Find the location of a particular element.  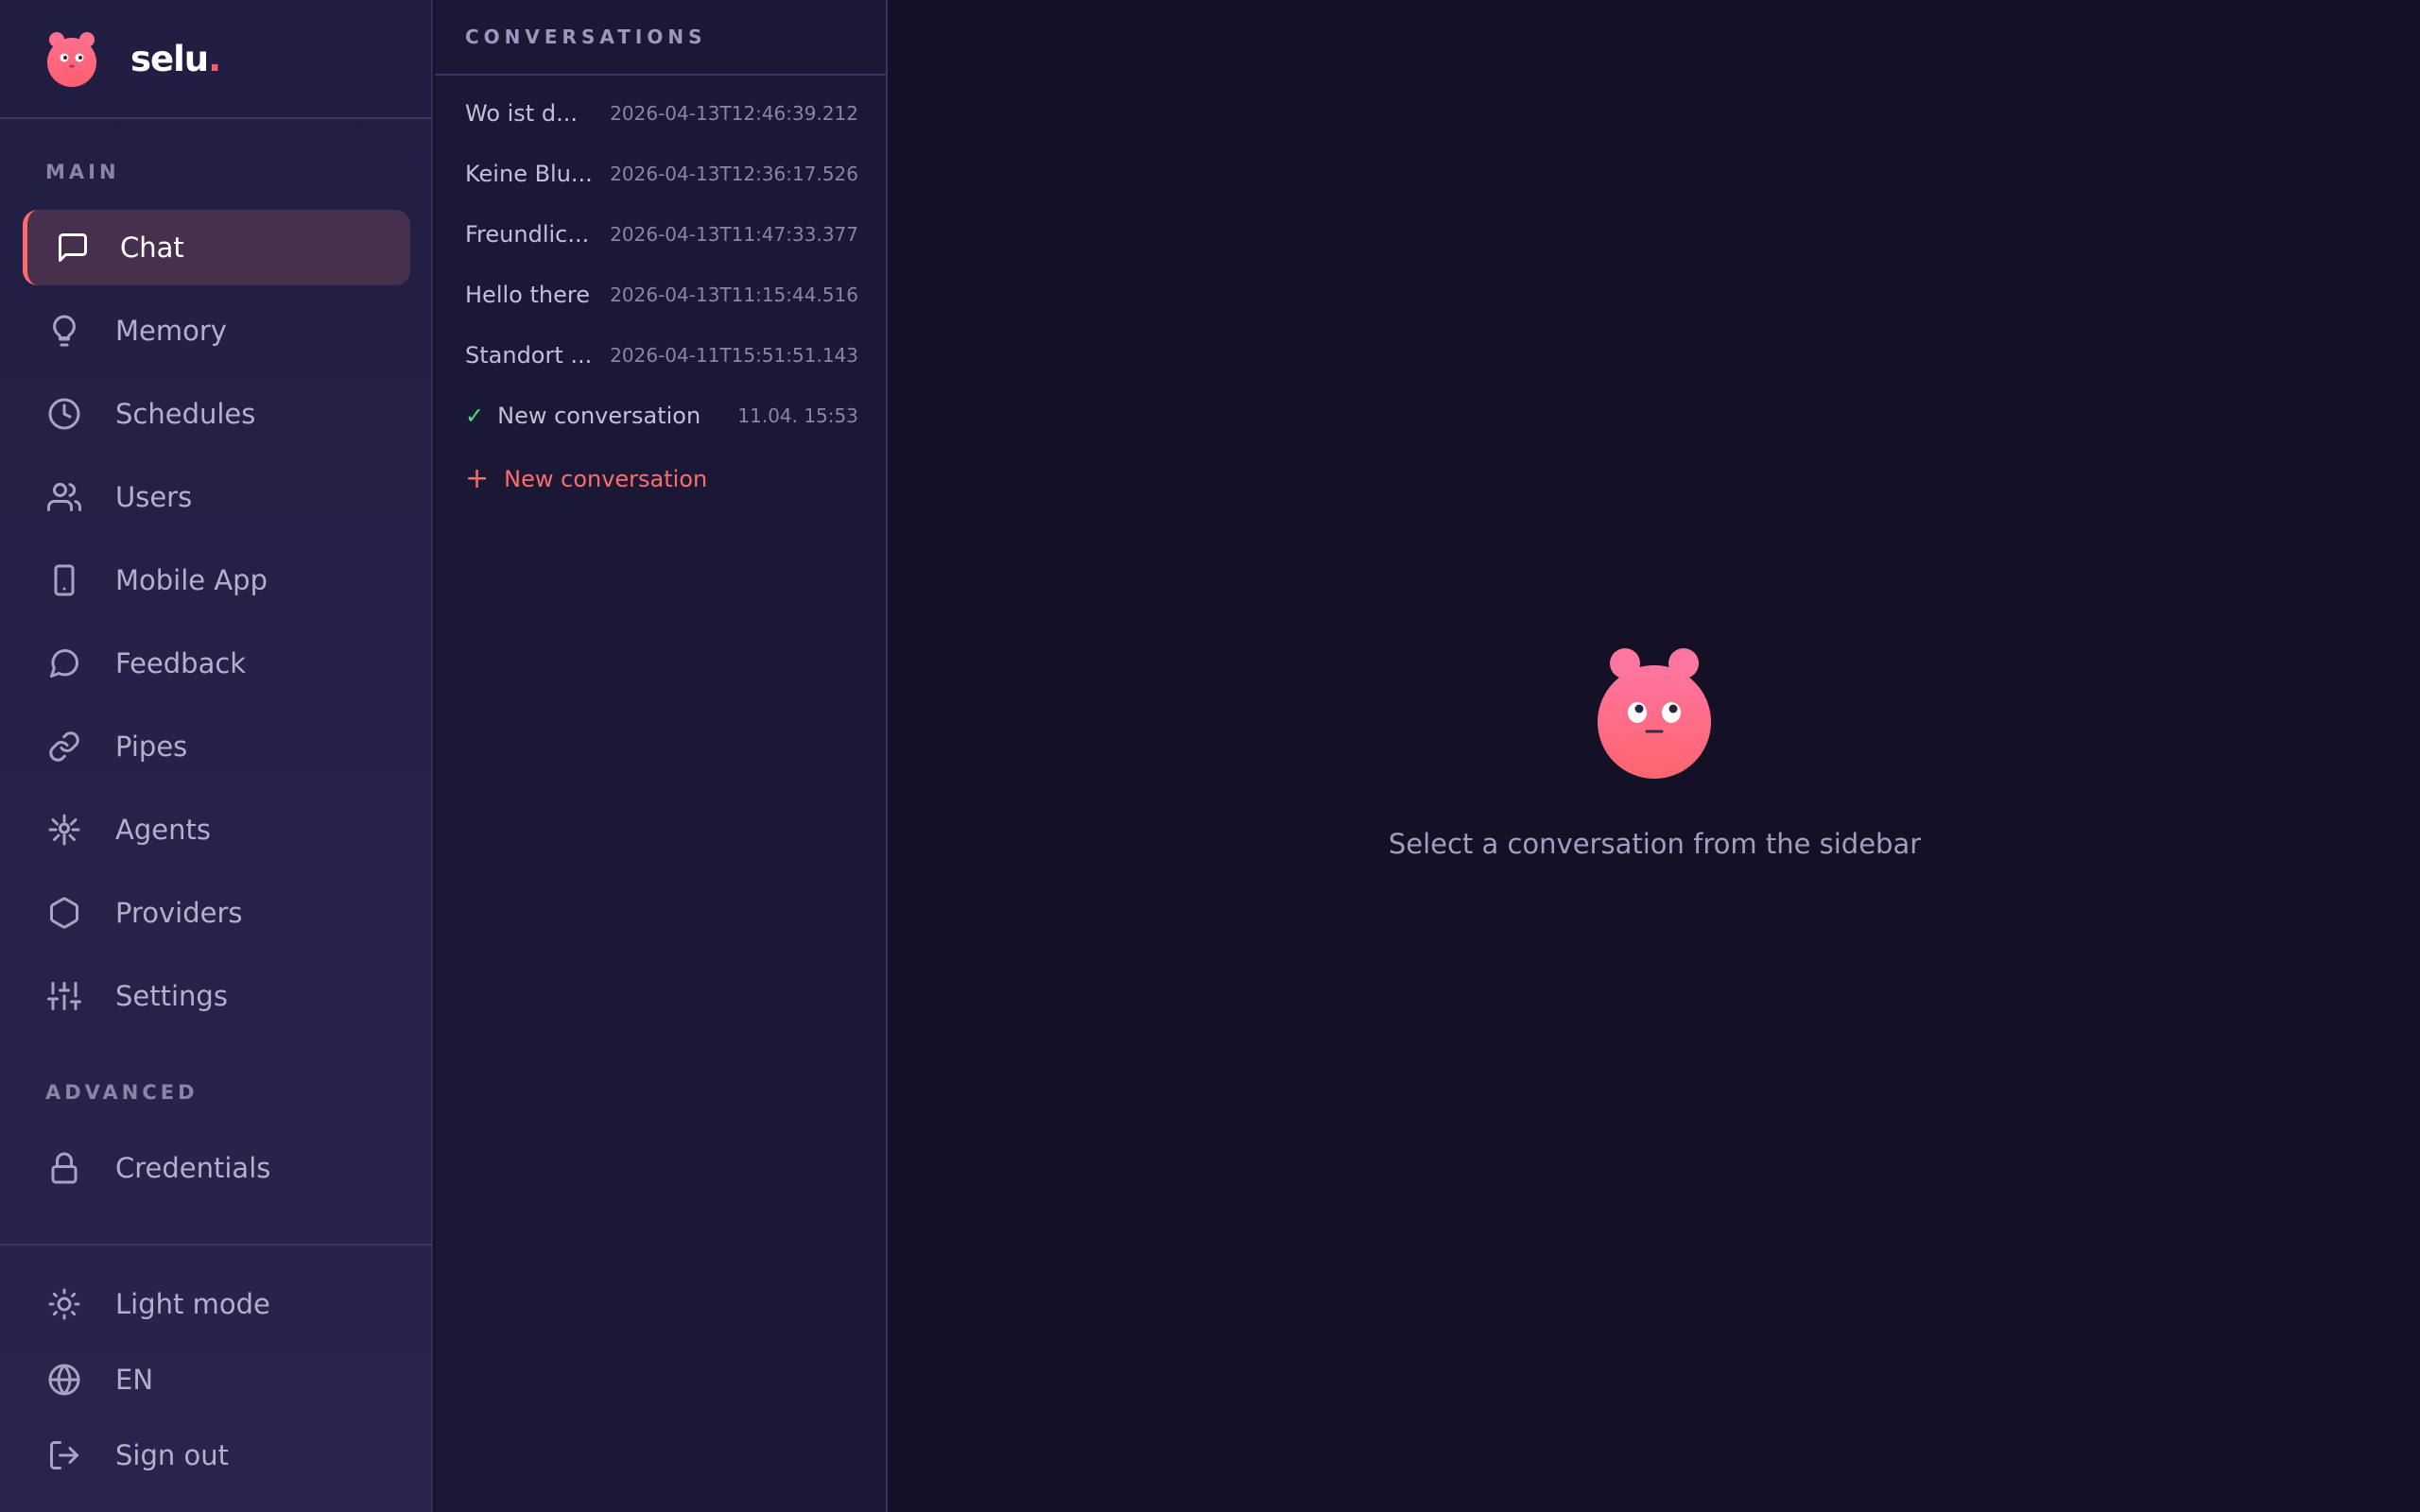

nav-item-memory: Memory is located at coordinates (217, 331).